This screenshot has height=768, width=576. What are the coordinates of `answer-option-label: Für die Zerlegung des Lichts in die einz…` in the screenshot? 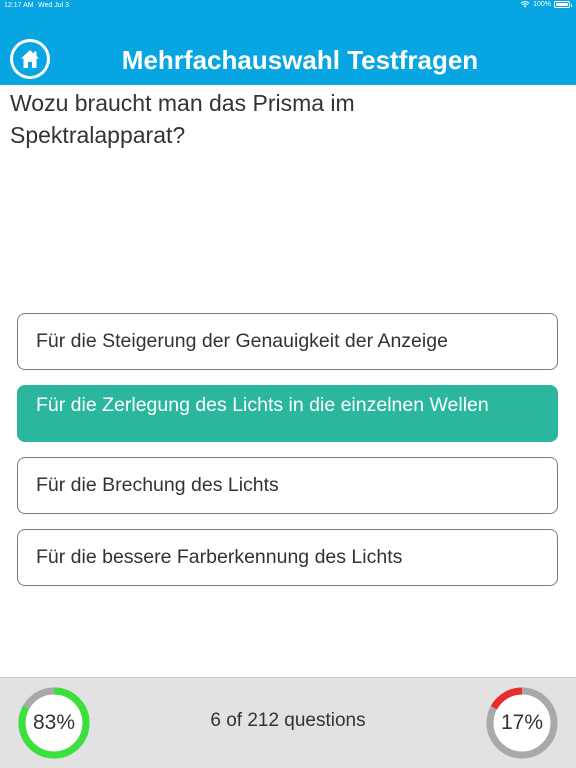 It's located at (262, 405).